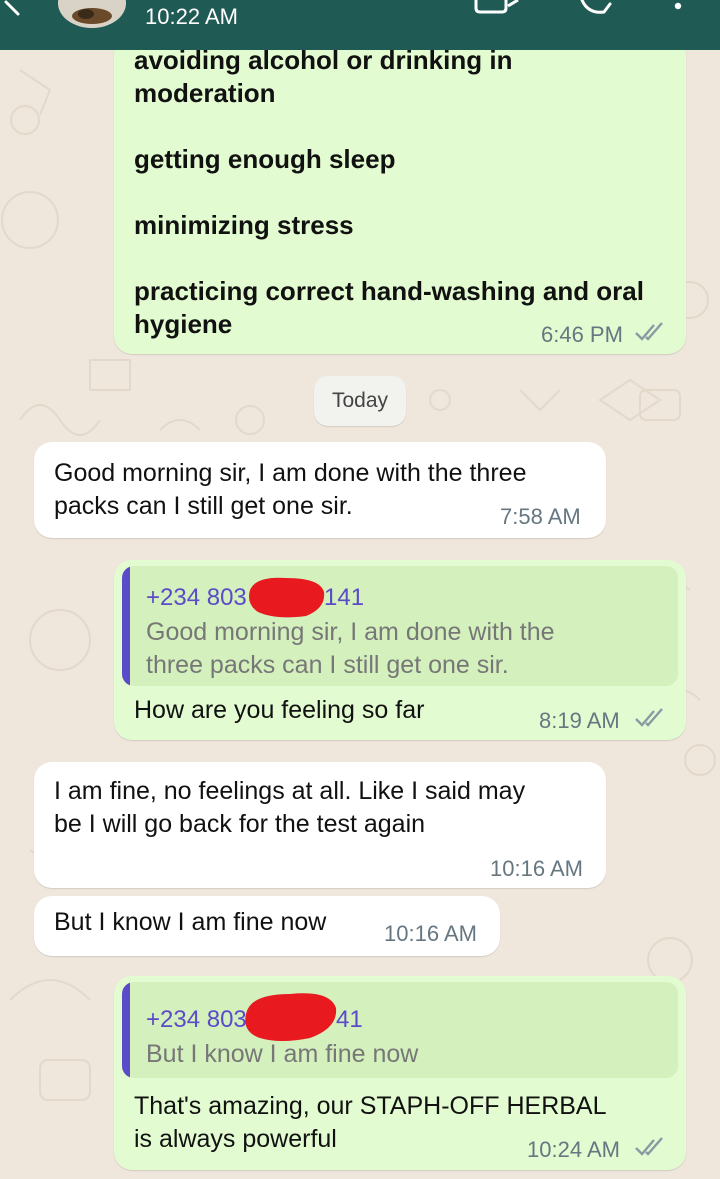  Describe the element at coordinates (183, 324) in the screenshot. I see `message-text-line: hygiene` at that location.